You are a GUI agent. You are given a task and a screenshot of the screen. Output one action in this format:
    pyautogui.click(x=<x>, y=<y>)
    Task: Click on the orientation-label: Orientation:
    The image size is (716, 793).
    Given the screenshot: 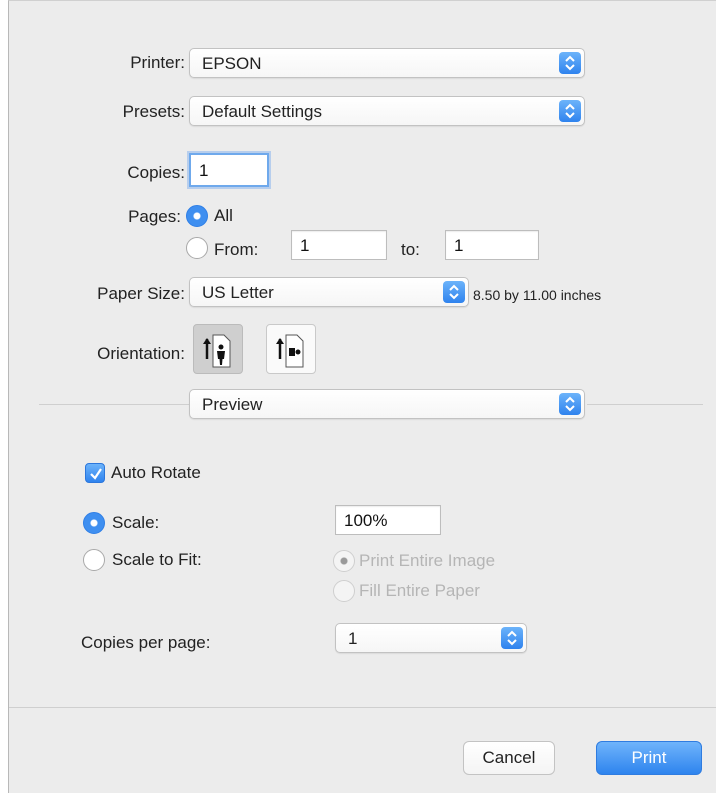 What is the action you would take?
    pyautogui.click(x=141, y=353)
    